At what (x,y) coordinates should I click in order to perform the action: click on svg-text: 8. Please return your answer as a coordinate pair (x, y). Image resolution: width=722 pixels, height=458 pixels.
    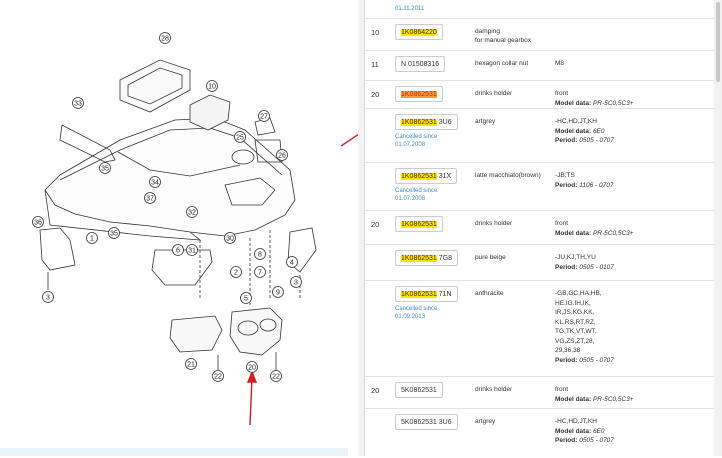
    Looking at the image, I should click on (260, 255).